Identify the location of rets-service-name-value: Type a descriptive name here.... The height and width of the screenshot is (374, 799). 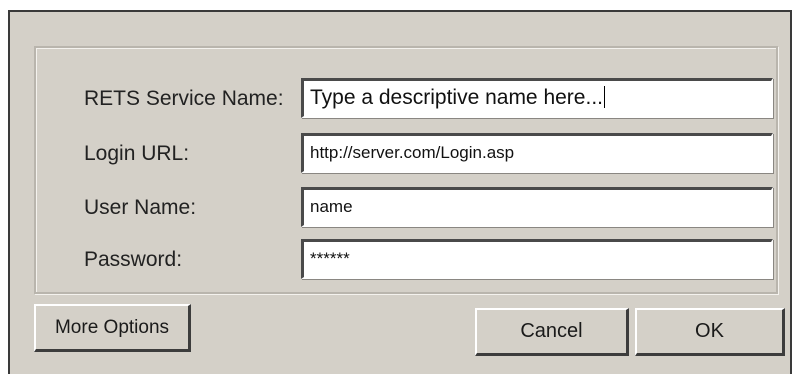
(456, 97).